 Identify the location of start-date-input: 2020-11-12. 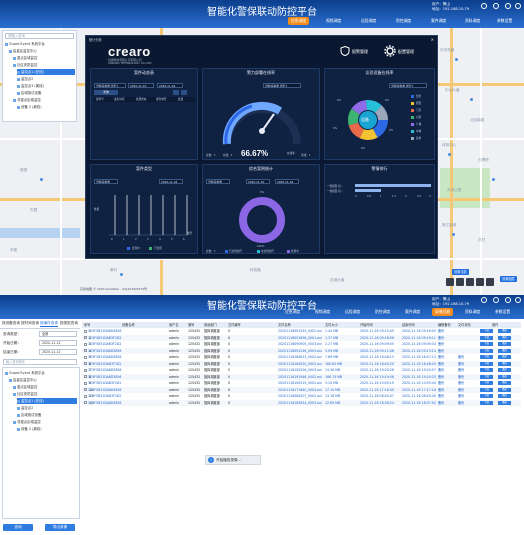
(58, 343).